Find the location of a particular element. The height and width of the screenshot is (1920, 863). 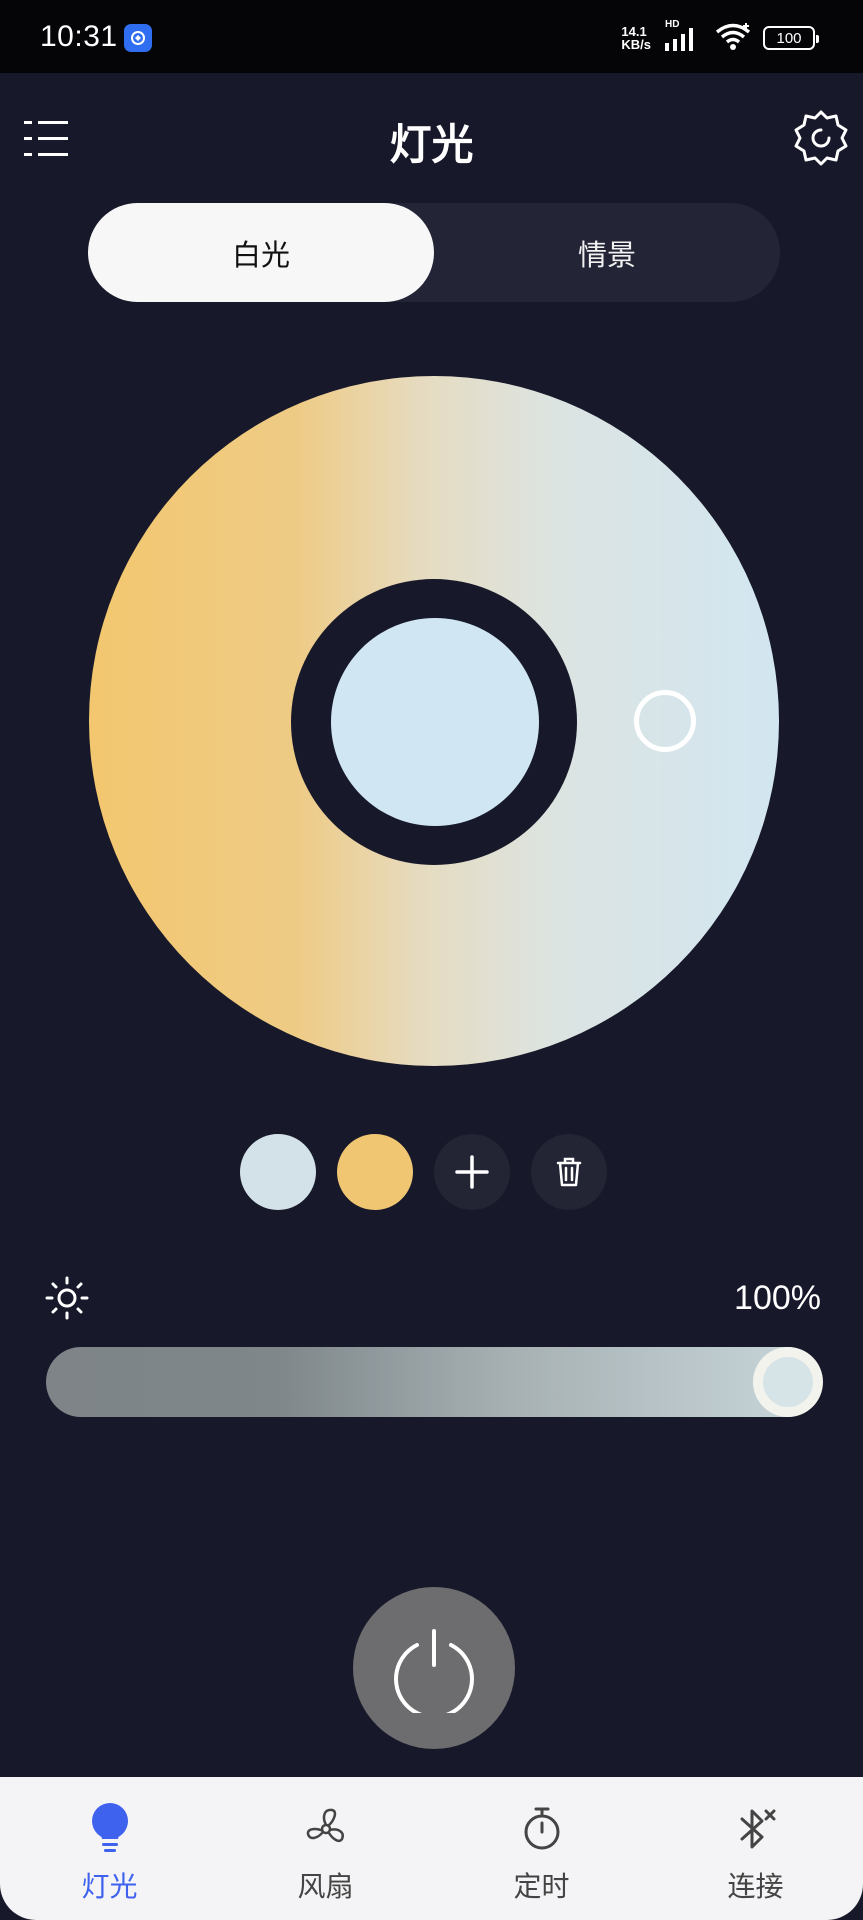

nav-item-timer: 定时 is located at coordinates (541, 1848).